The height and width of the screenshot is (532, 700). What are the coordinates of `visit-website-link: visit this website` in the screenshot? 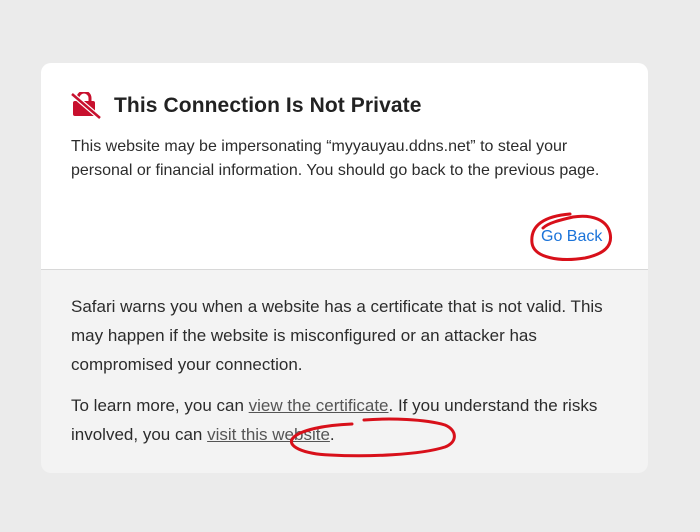 It's located at (268, 434).